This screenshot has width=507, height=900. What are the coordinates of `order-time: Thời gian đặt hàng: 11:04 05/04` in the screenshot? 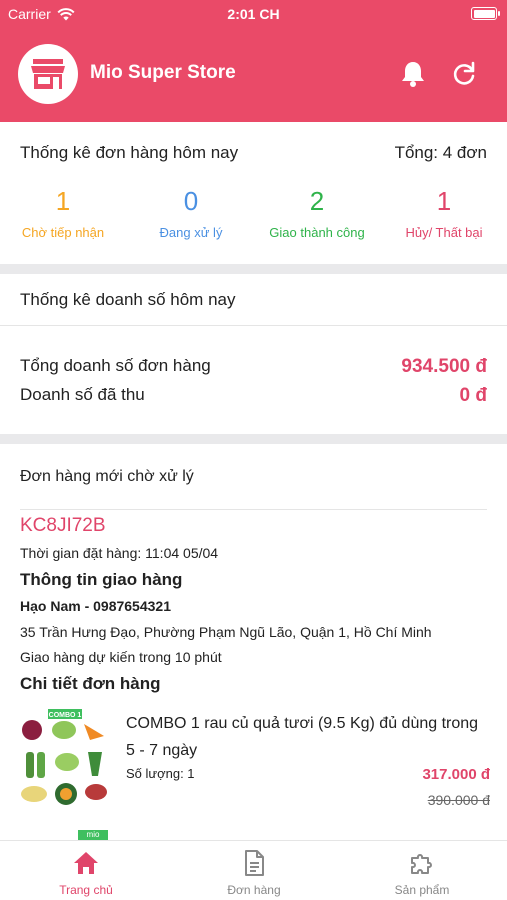 It's located at (119, 553).